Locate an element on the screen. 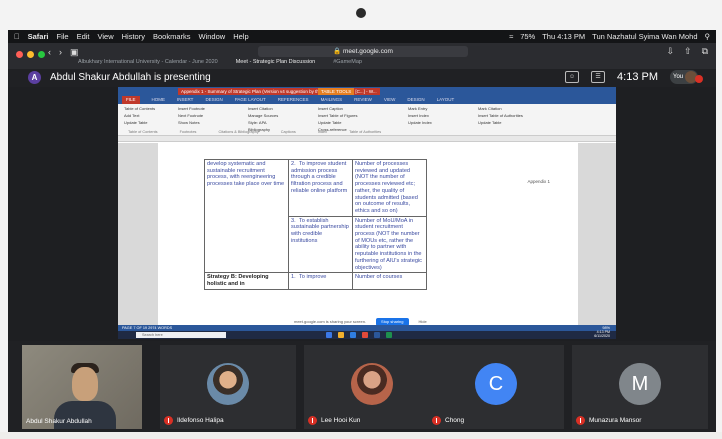  tab-gamemap: #GameMap is located at coordinates (347, 62).